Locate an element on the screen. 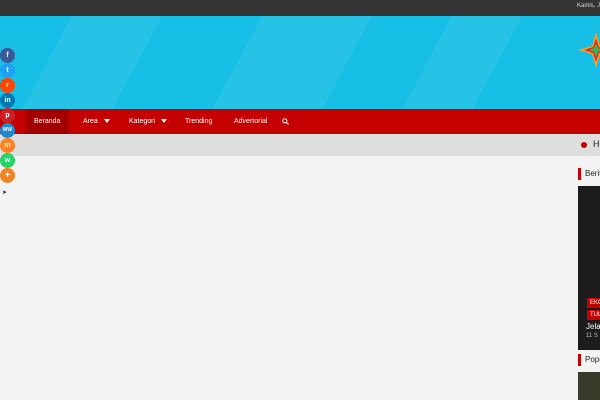  twitter-share-button: t is located at coordinates (7, 70).